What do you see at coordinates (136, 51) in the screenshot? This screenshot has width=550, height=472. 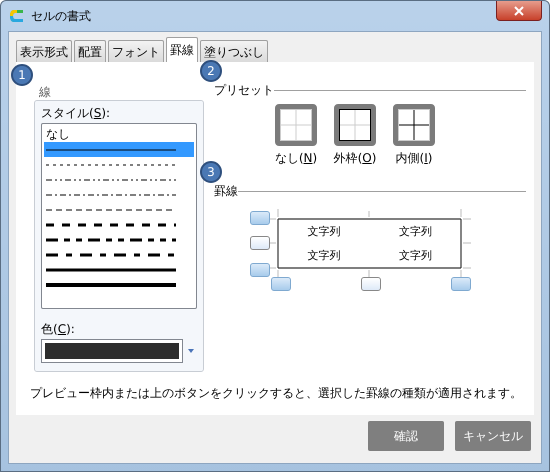 I see `tab: フォント` at bounding box center [136, 51].